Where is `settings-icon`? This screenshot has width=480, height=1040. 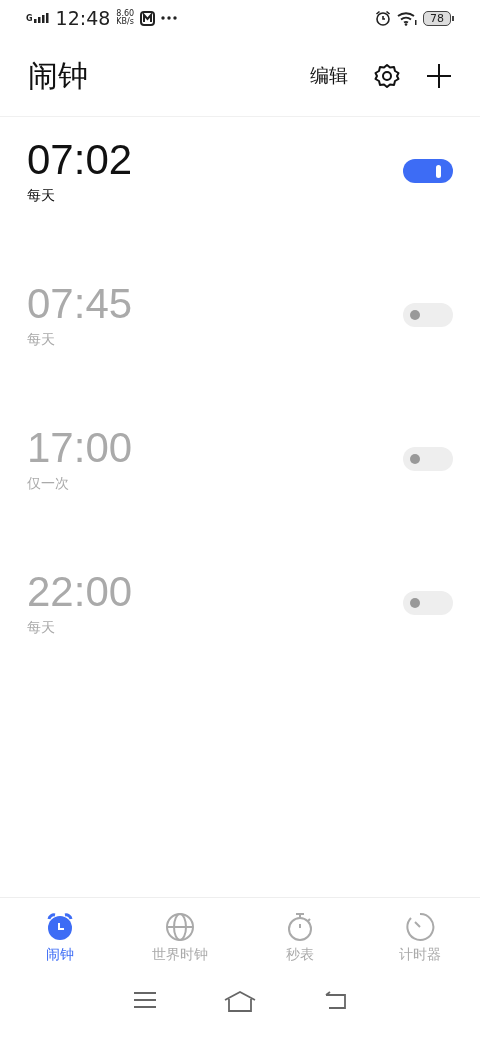 settings-icon is located at coordinates (387, 76).